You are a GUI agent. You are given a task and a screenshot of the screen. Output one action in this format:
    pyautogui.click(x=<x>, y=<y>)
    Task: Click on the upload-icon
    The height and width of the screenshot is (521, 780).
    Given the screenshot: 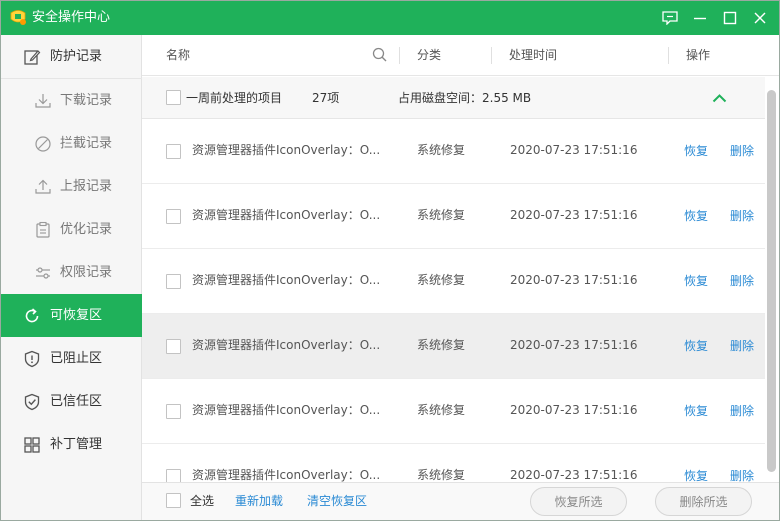 What is the action you would take?
    pyautogui.click(x=43, y=186)
    